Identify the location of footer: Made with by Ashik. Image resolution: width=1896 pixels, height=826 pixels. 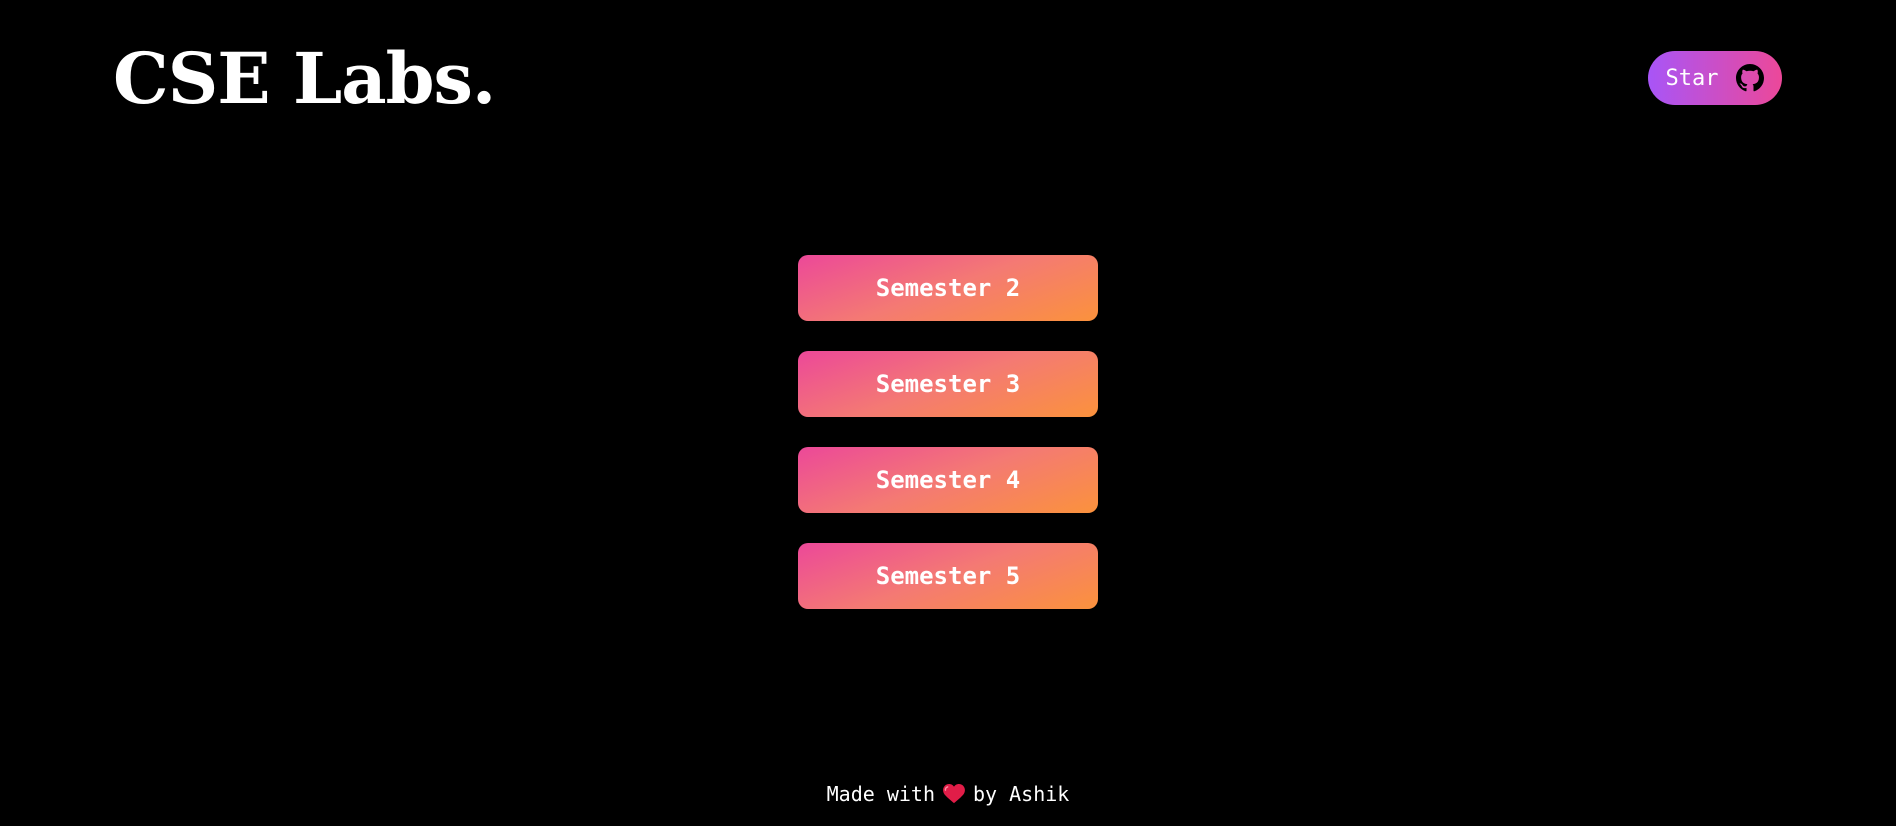
(948, 794).